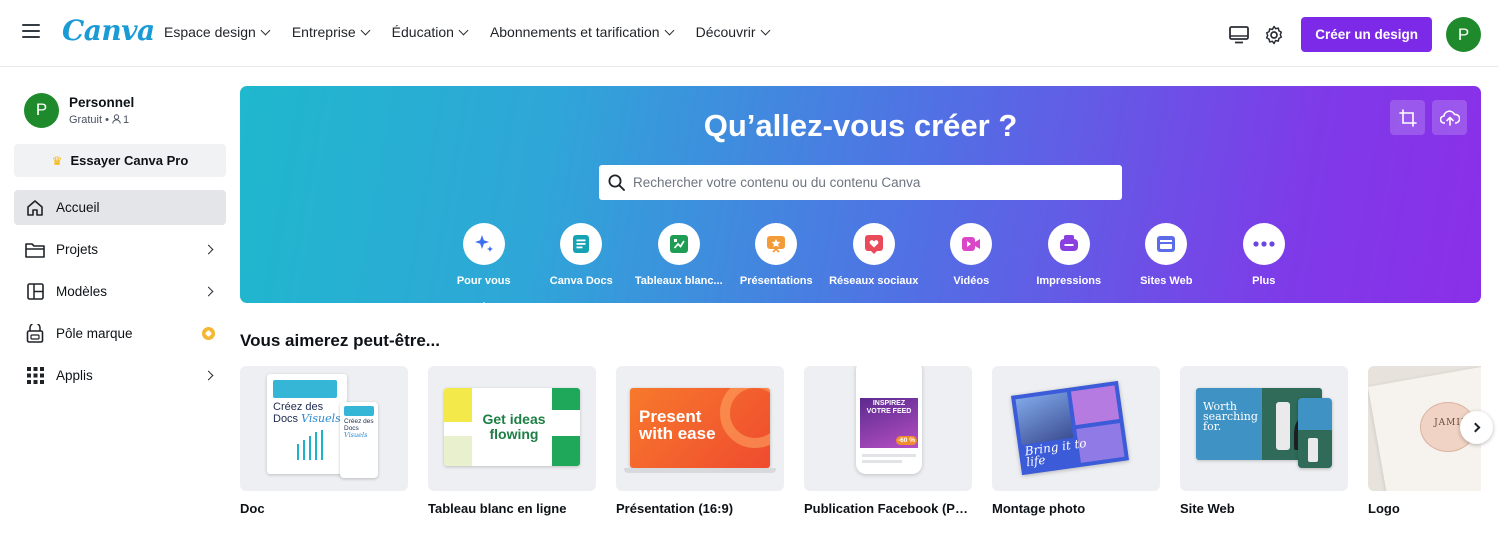  I want to click on sidebar-item-applis: Applis, so click(120, 375).